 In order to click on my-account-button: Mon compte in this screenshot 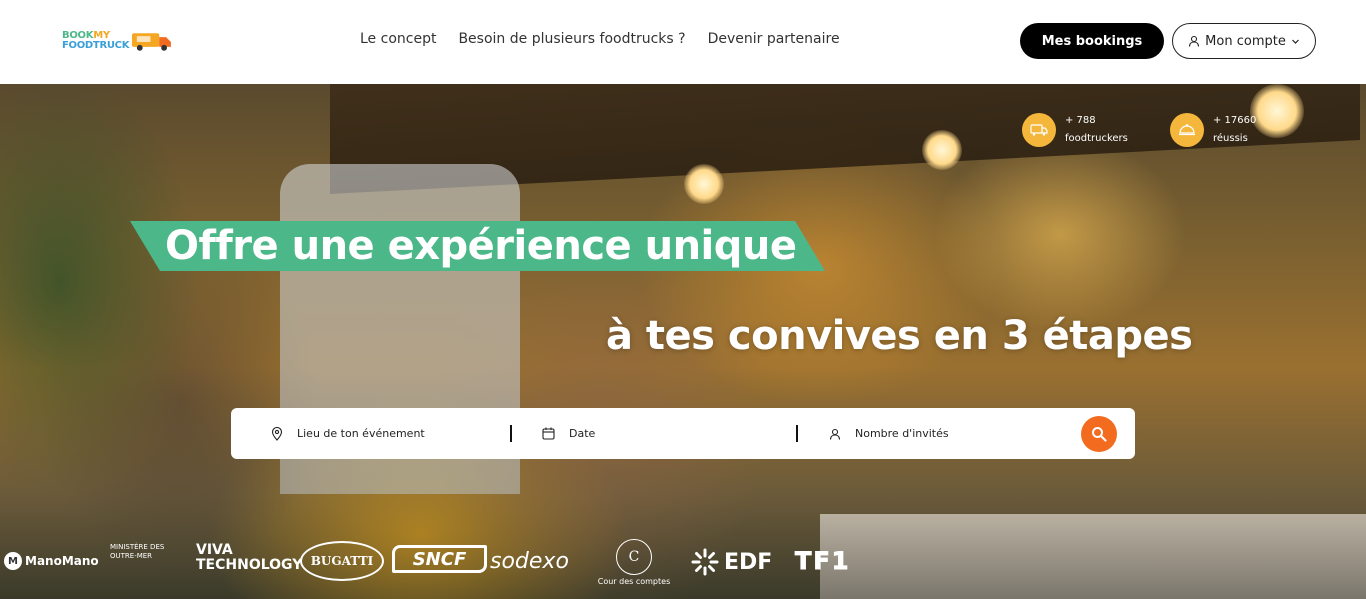, I will do `click(1244, 41)`.